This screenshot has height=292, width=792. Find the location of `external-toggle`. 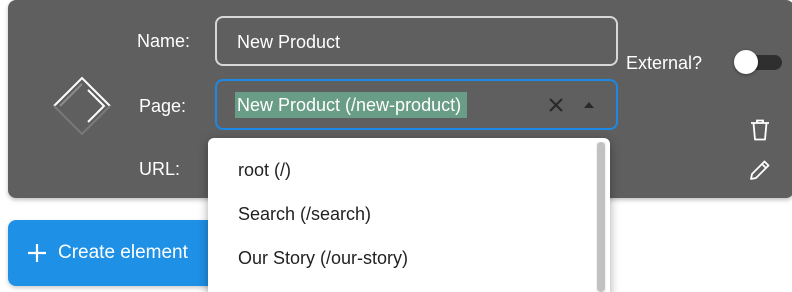

external-toggle is located at coordinates (759, 62).